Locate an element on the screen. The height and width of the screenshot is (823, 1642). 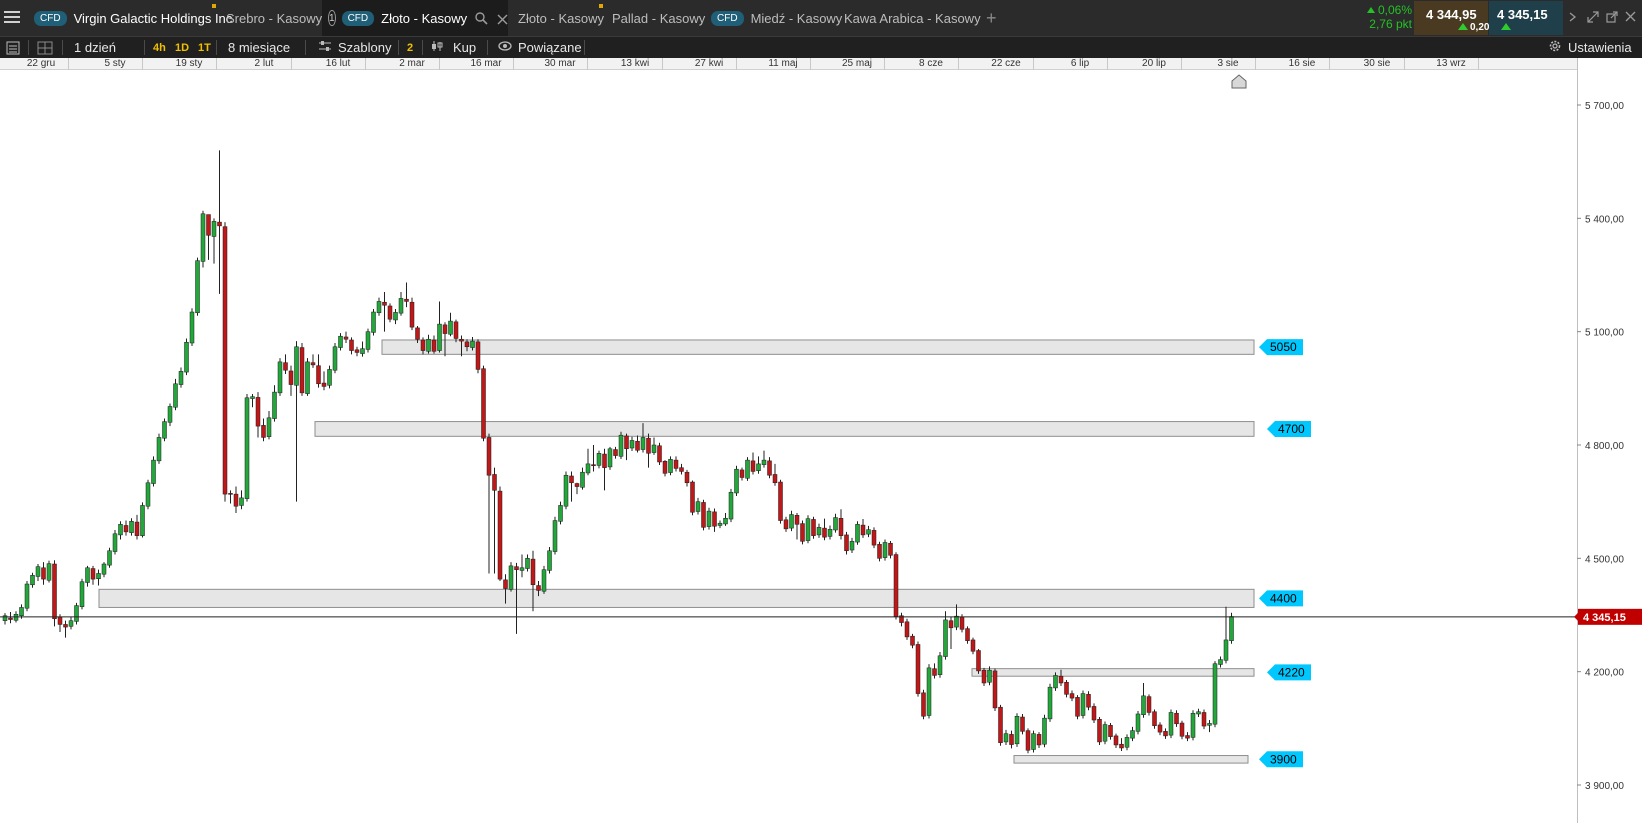
zone-label: 5050 is located at coordinates (1283, 347).